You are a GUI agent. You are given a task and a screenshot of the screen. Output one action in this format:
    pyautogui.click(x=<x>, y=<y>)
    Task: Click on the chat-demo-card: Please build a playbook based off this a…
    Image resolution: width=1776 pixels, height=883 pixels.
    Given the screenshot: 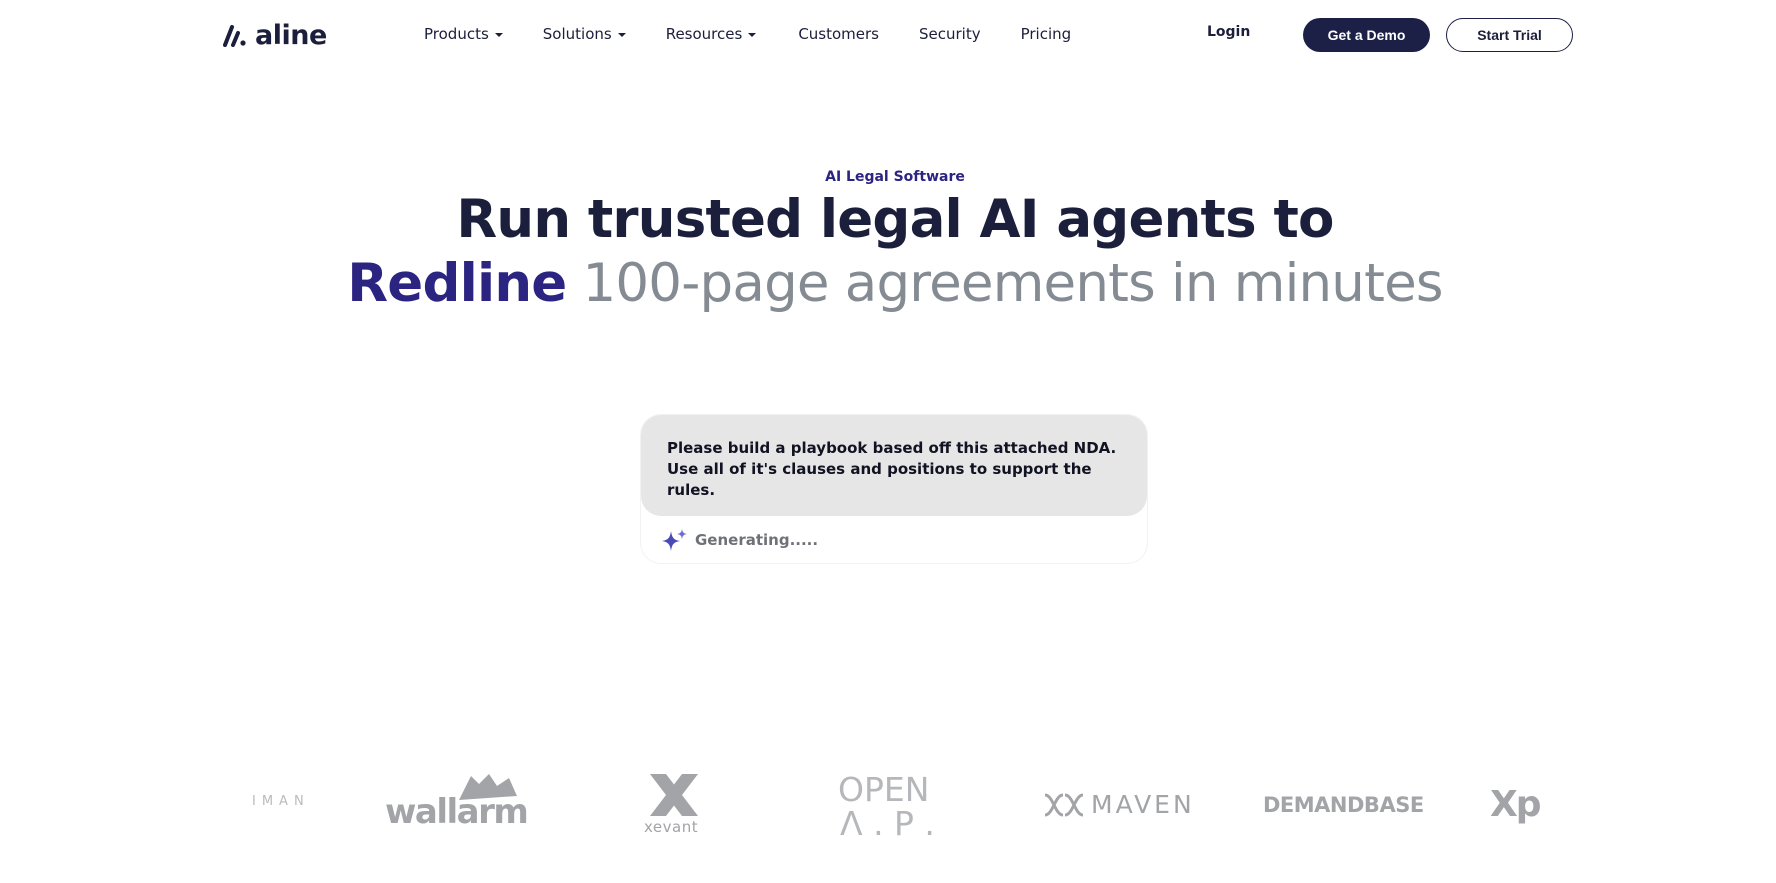 What is the action you would take?
    pyautogui.click(x=894, y=489)
    